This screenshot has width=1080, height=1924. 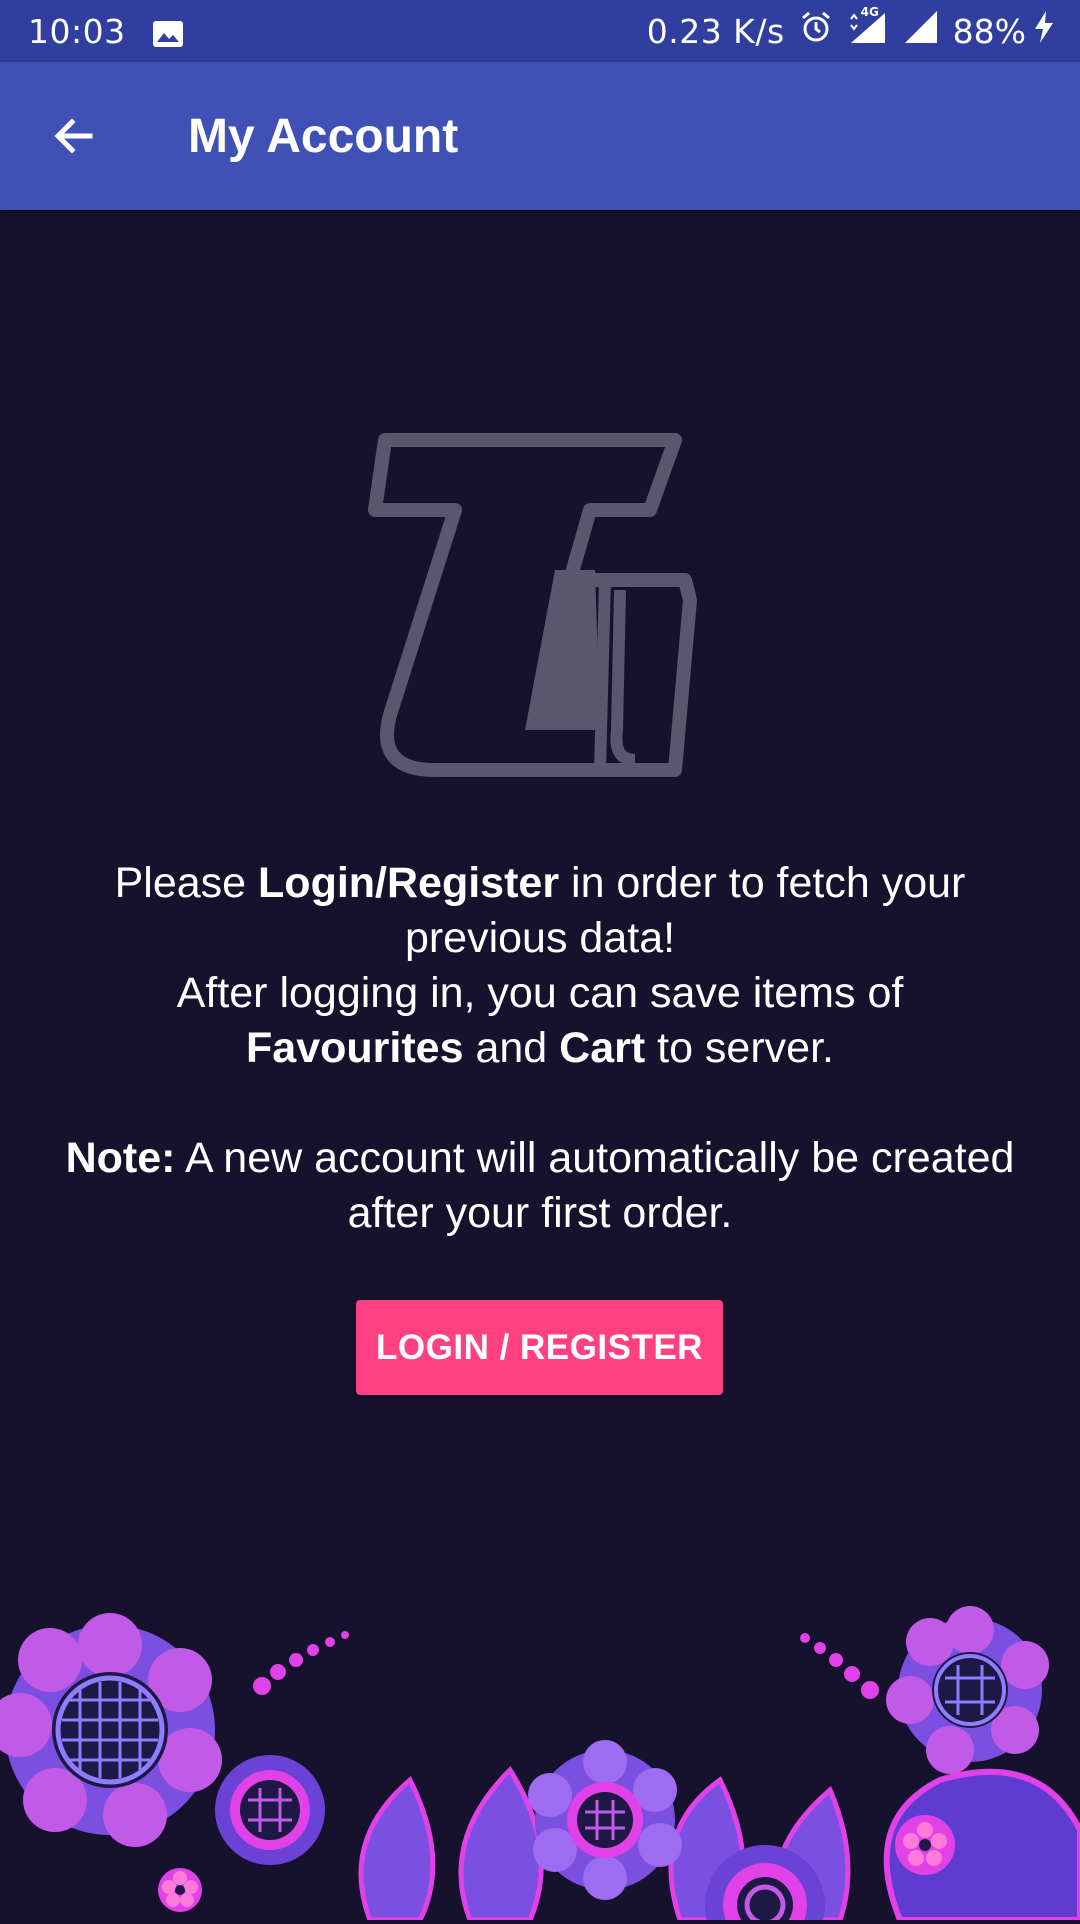 What do you see at coordinates (409, 883) in the screenshot?
I see `message-emphasis: Login/Register` at bounding box center [409, 883].